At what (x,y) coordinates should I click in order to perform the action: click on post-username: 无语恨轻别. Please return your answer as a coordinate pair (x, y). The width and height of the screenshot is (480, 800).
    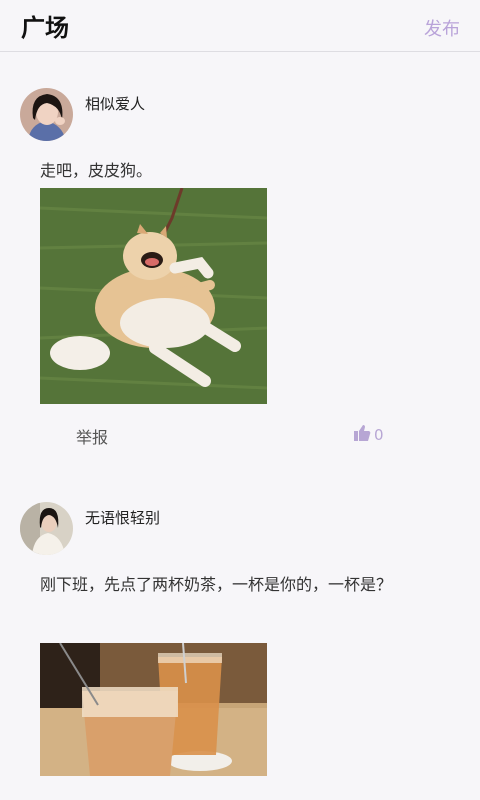
    Looking at the image, I should click on (122, 517).